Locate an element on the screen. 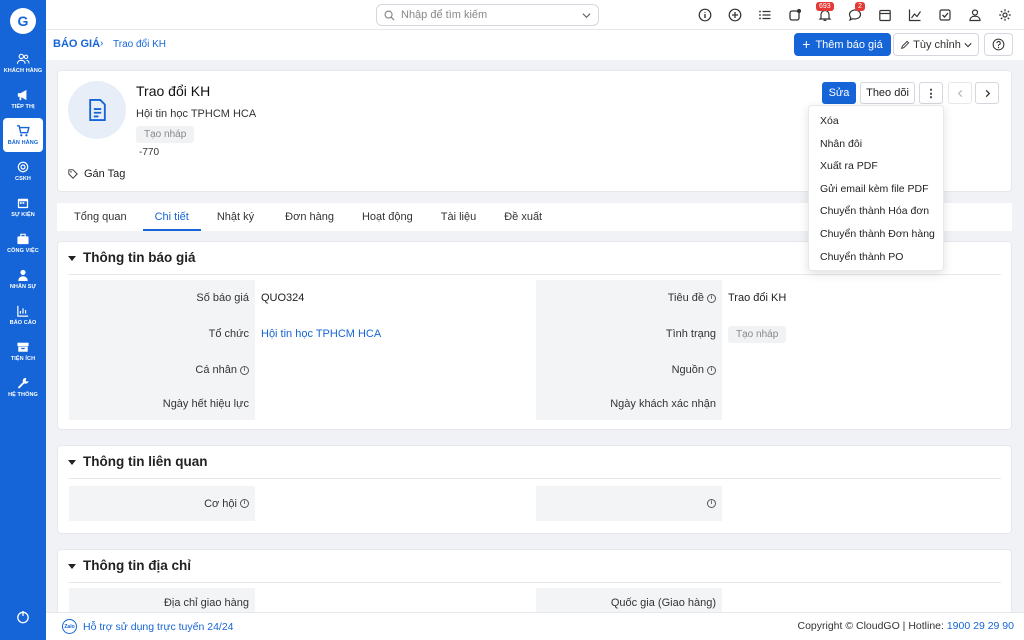 This screenshot has height=640, width=1024. quote-number-value: QUO324 is located at coordinates (282, 298).